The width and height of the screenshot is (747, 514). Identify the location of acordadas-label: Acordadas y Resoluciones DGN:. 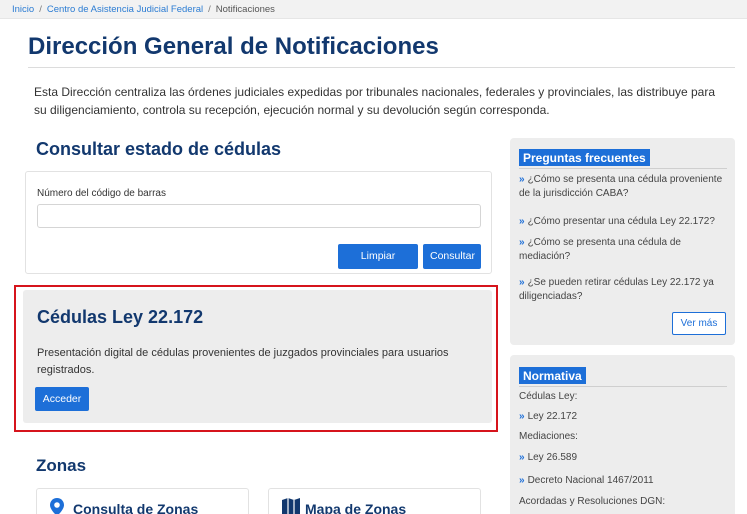
(592, 501).